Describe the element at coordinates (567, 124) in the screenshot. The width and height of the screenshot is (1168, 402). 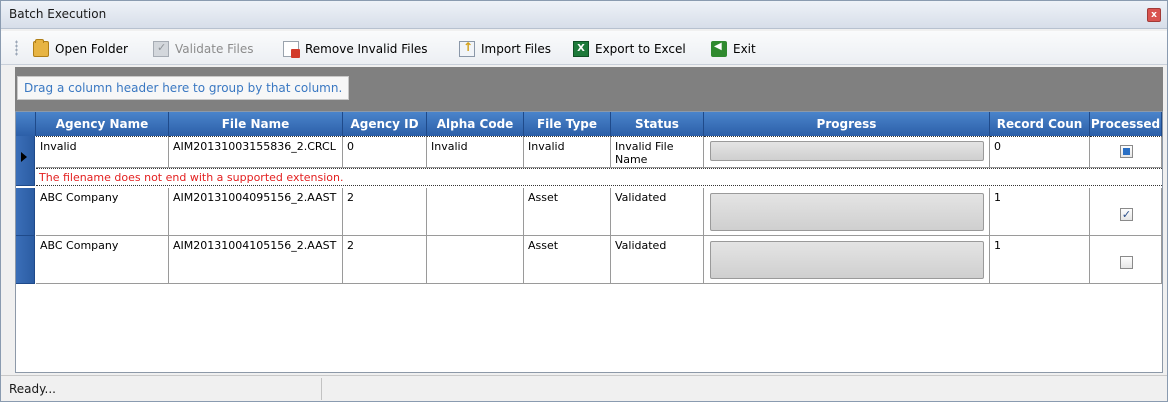
I see `column-header-file-type: File Type` at that location.